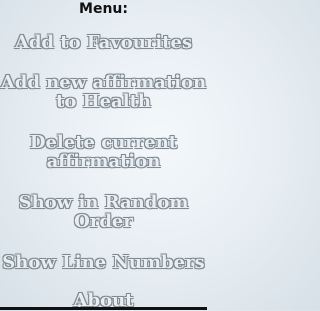  What do you see at coordinates (103, 9) in the screenshot?
I see `menu-title: Menu:` at bounding box center [103, 9].